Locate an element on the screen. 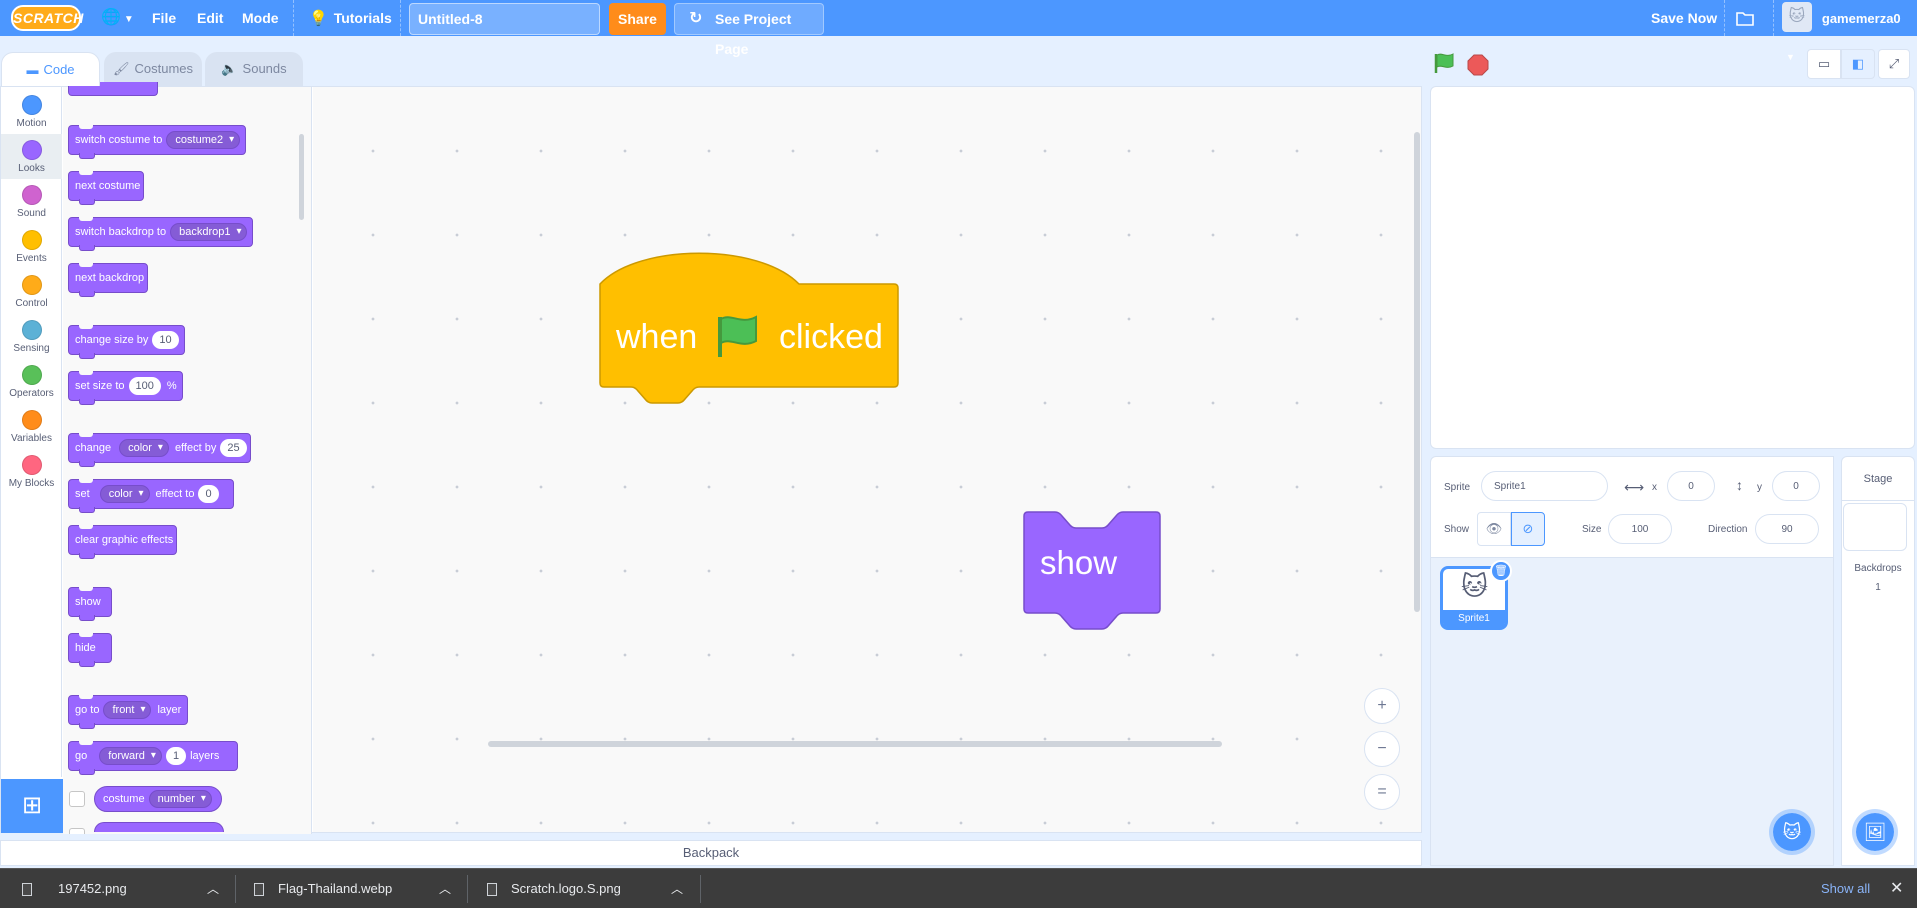 Image resolution: width=1917 pixels, height=908 pixels. category-looks: Looks is located at coordinates (31, 156).